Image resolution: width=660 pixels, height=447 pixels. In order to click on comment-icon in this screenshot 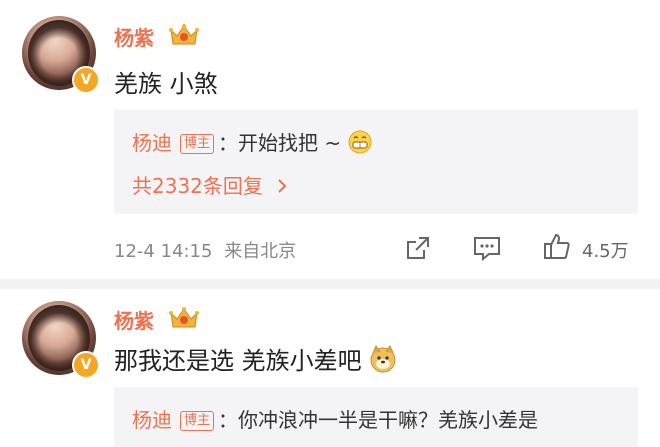, I will do `click(487, 248)`.